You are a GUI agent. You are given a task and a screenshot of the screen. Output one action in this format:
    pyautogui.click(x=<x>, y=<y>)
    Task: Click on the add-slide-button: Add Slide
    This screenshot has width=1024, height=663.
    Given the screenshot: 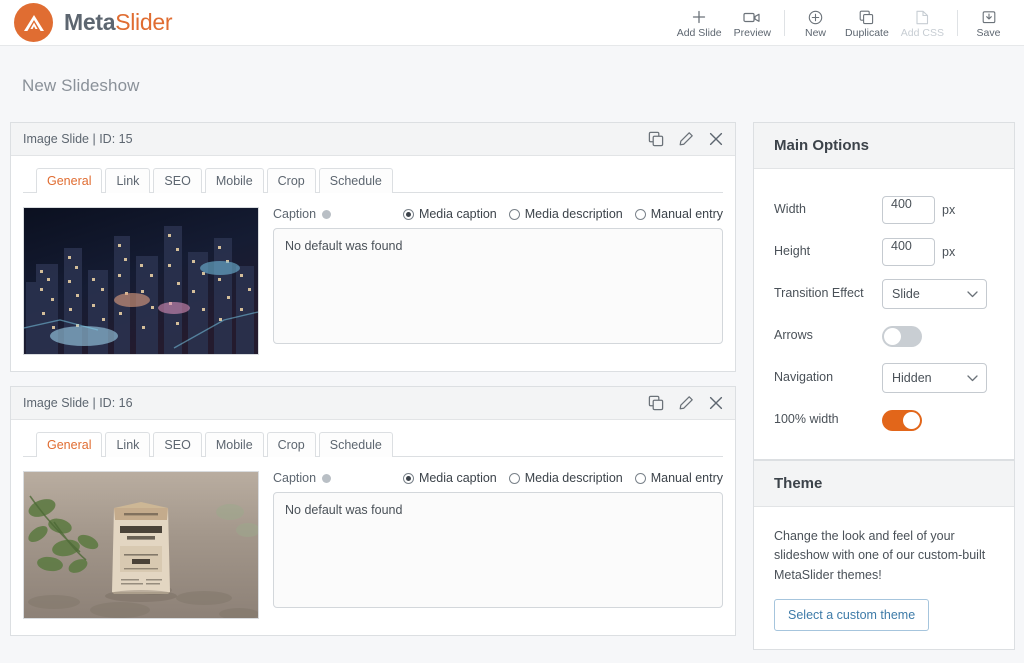 What is the action you would take?
    pyautogui.click(x=699, y=23)
    